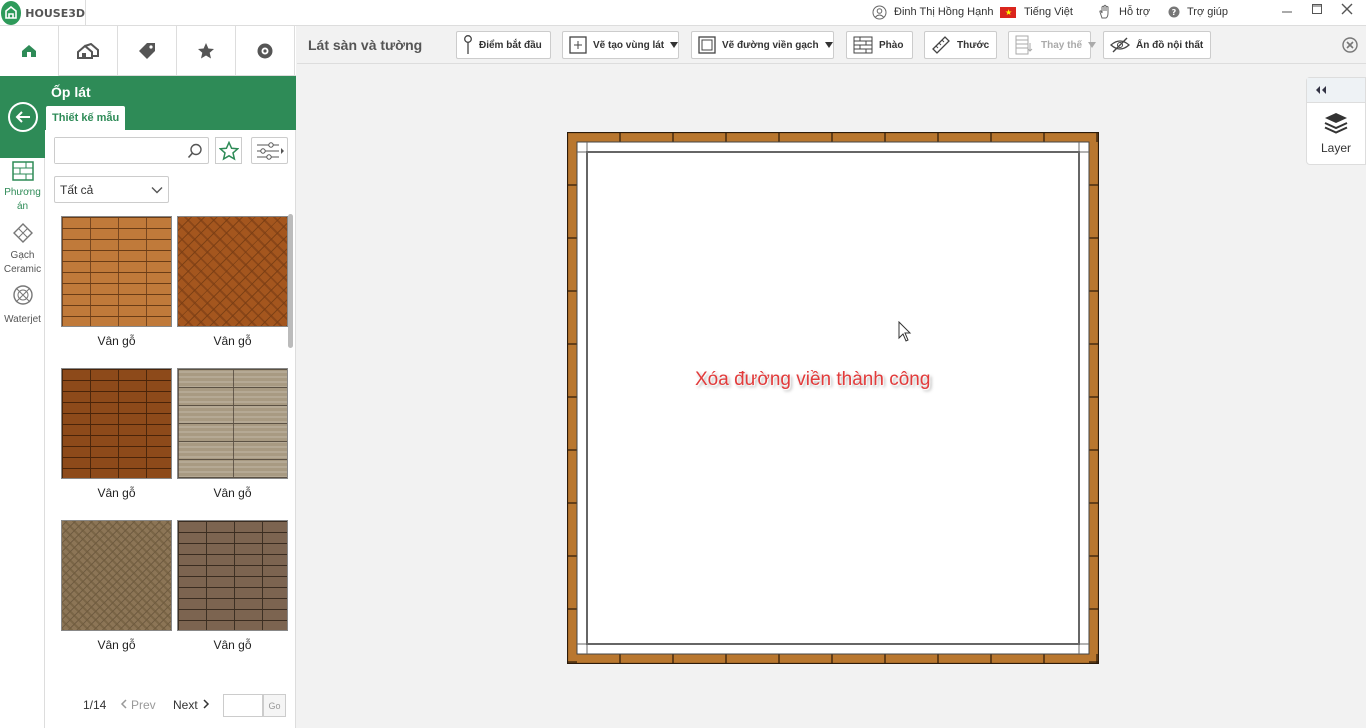 The width and height of the screenshot is (1366, 728). I want to click on search-input, so click(117, 150).